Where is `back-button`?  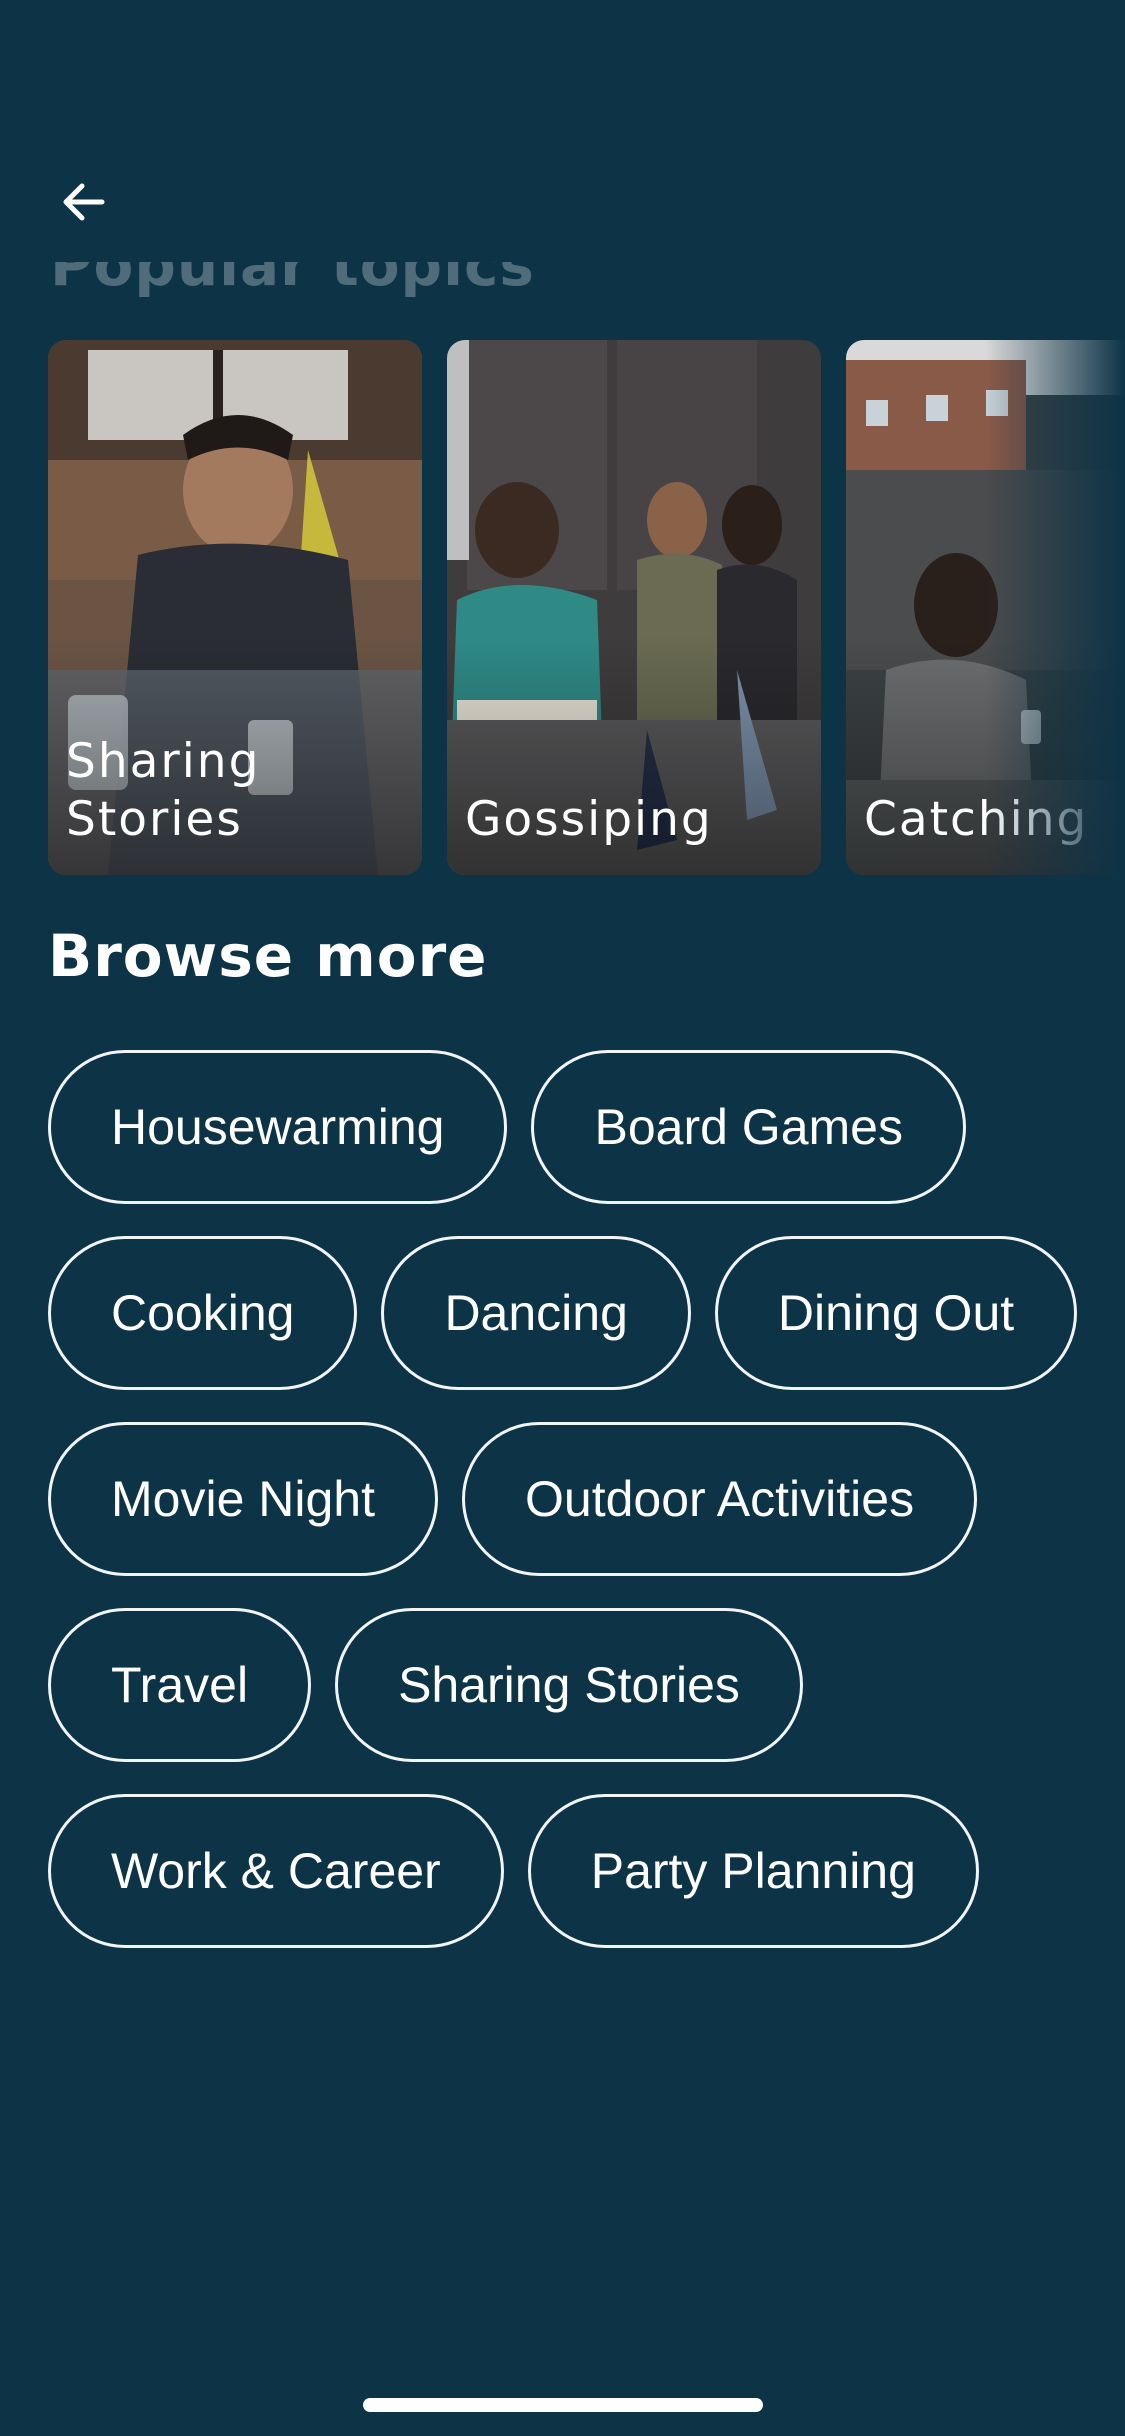
back-button is located at coordinates (84, 202).